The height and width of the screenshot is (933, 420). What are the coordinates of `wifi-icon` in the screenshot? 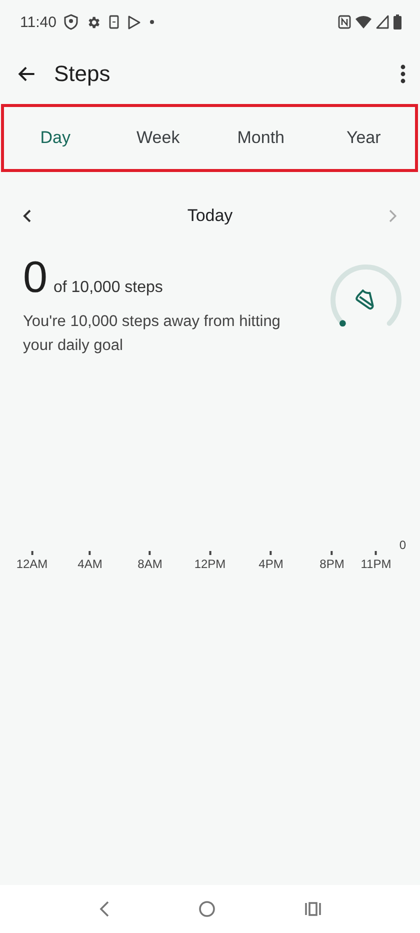 It's located at (363, 22).